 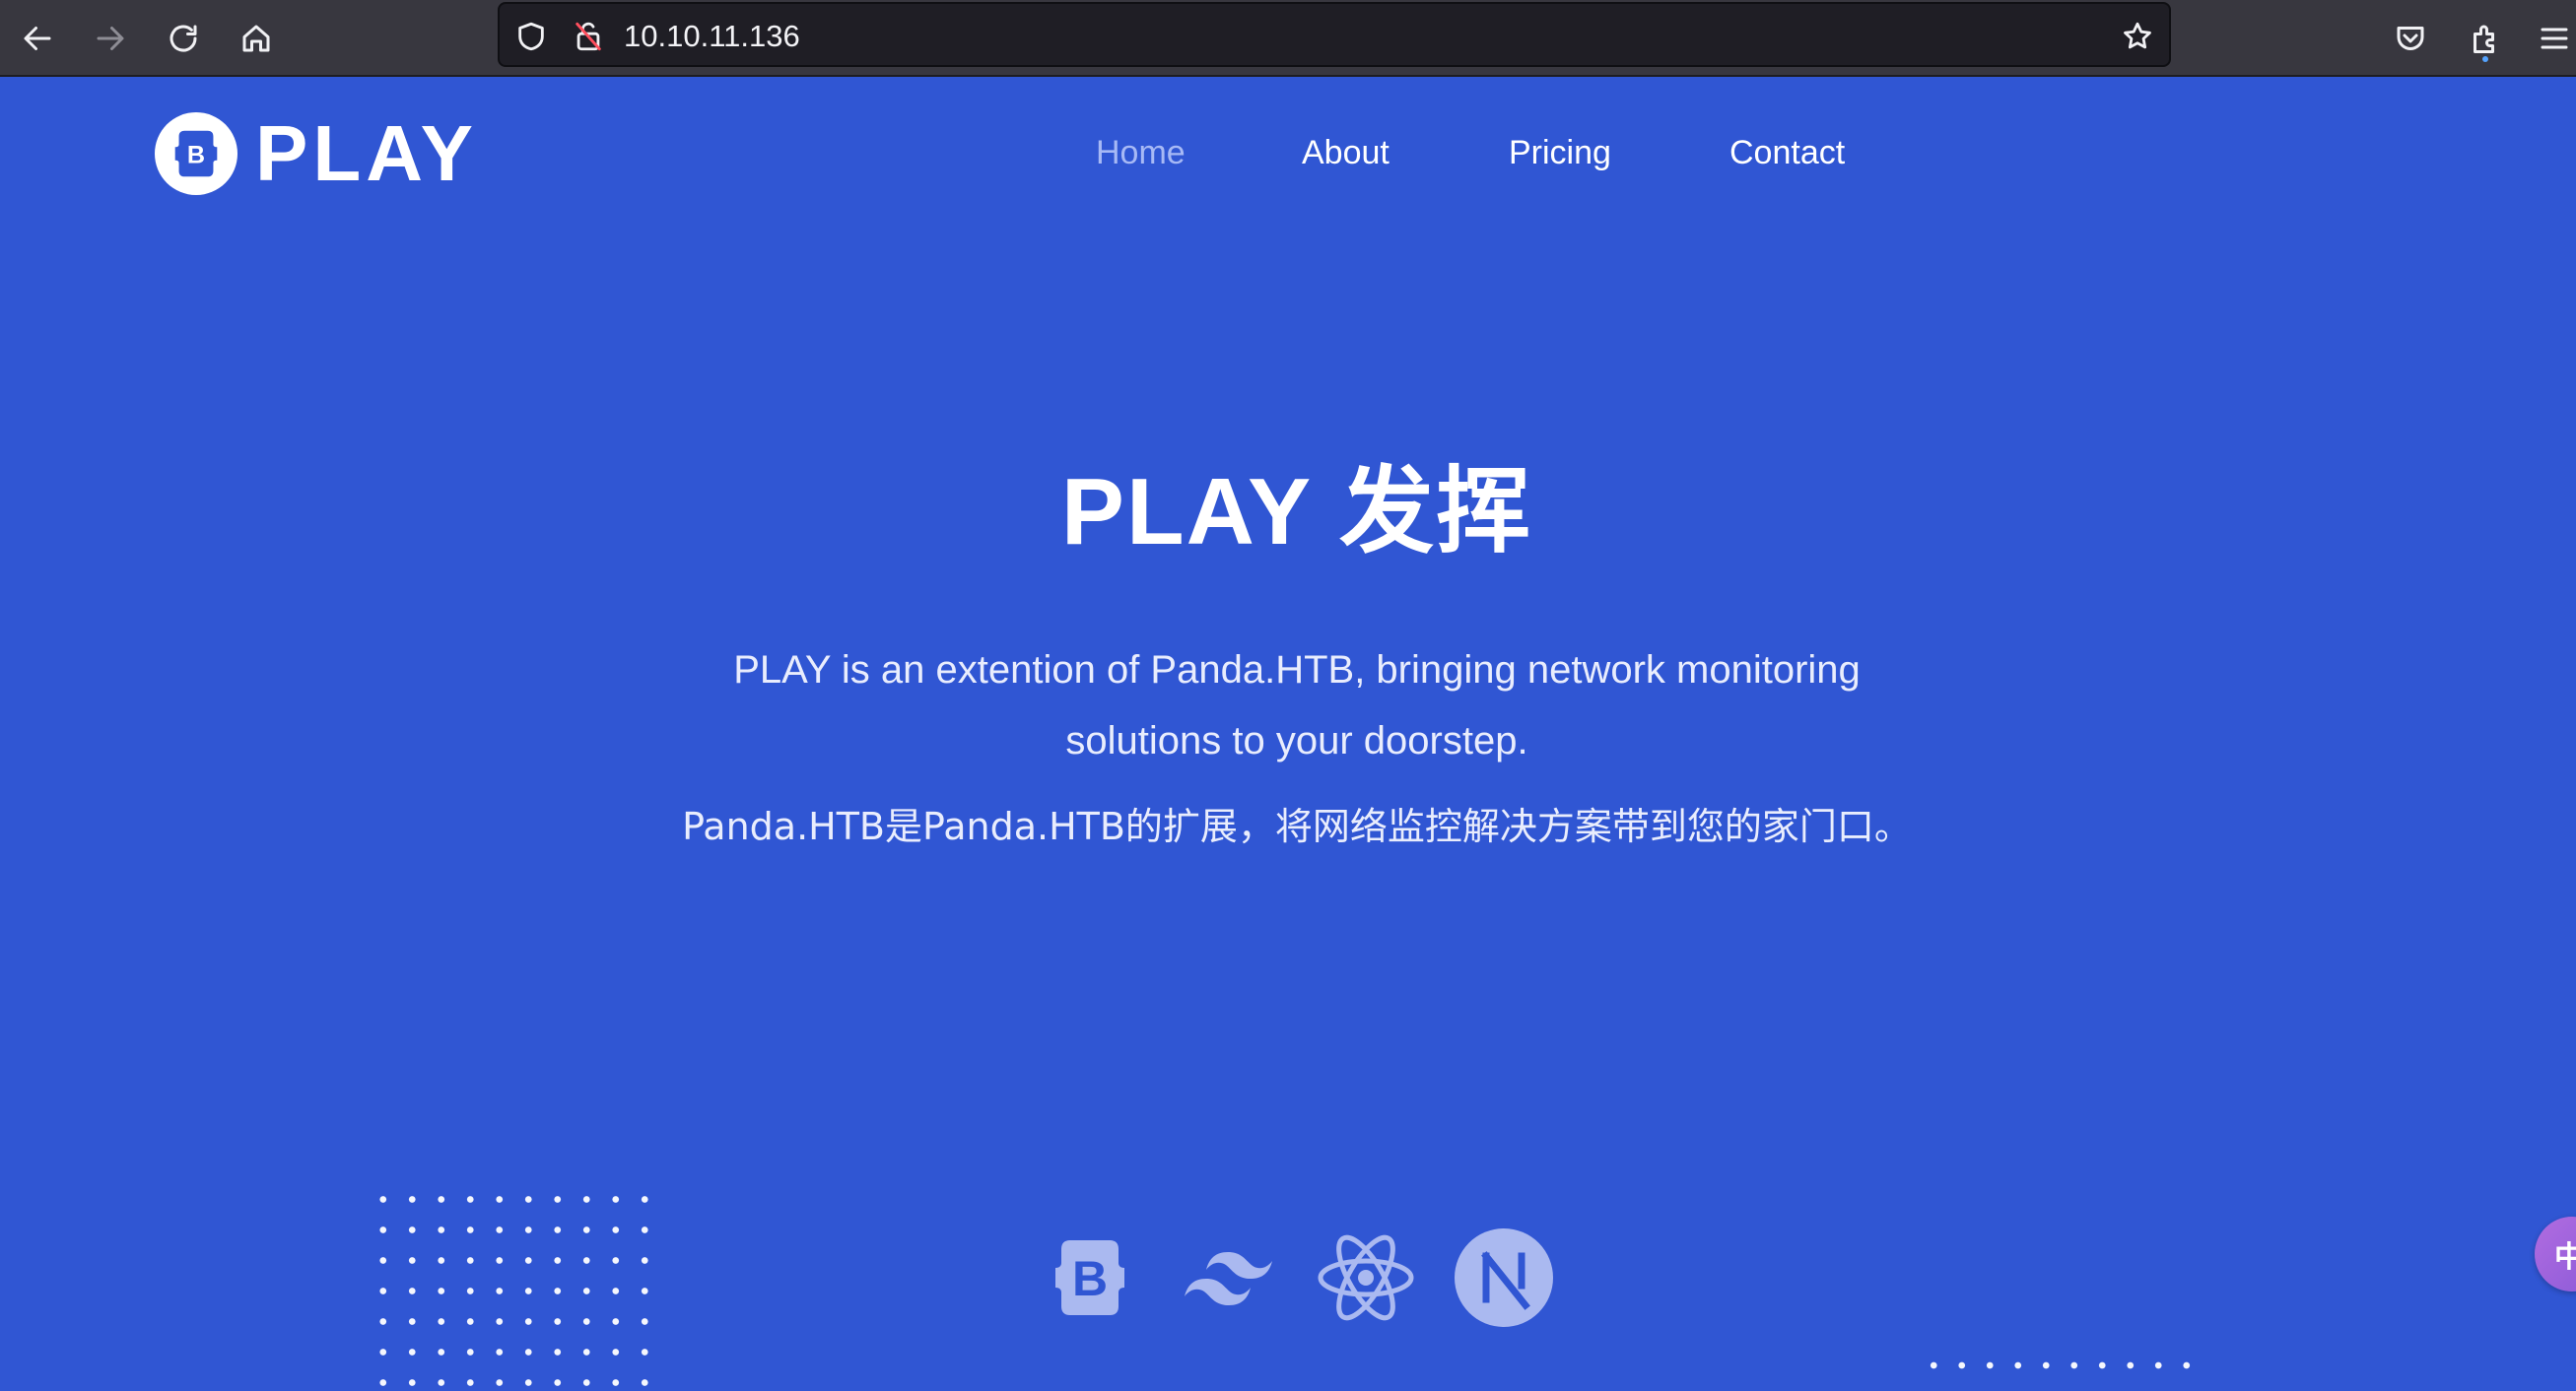 I want to click on bootstrap-icon: B, so click(x=1089, y=1278).